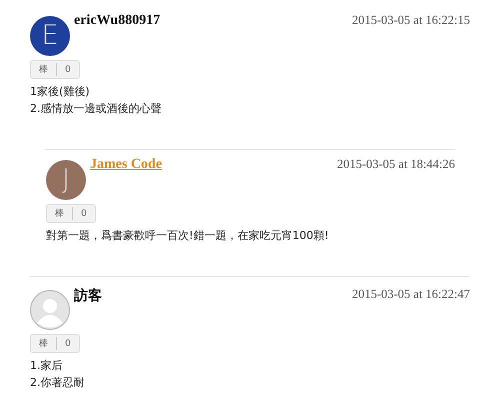  I want to click on comment-date: 2015-03-05 at 16:22:47, so click(411, 294).